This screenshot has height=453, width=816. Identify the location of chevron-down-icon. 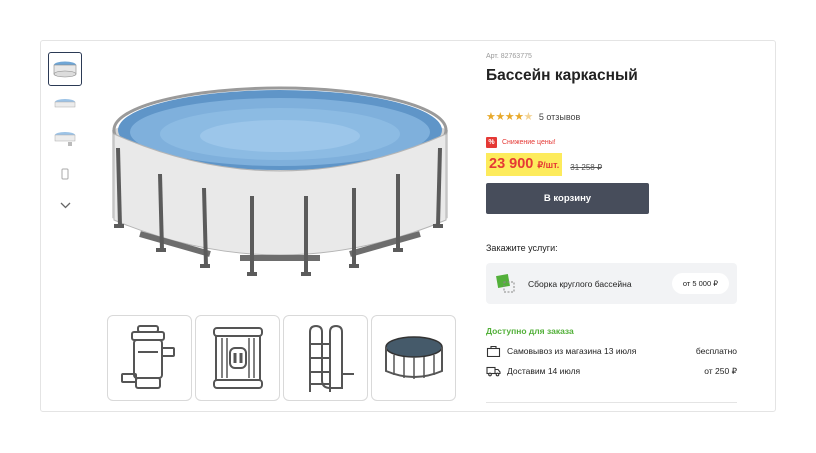
(65, 205).